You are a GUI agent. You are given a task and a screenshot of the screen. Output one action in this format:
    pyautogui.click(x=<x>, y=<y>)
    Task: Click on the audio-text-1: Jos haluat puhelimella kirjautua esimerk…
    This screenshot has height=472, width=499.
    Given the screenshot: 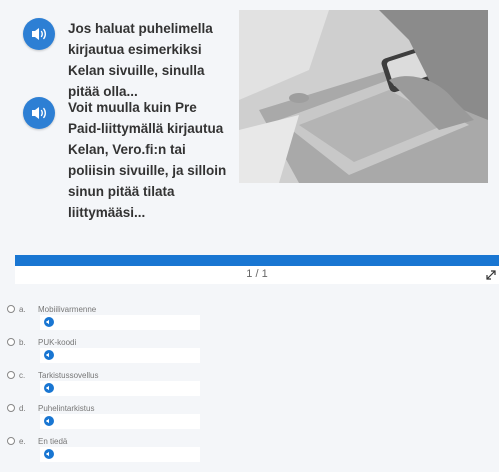 What is the action you would take?
    pyautogui.click(x=140, y=60)
    